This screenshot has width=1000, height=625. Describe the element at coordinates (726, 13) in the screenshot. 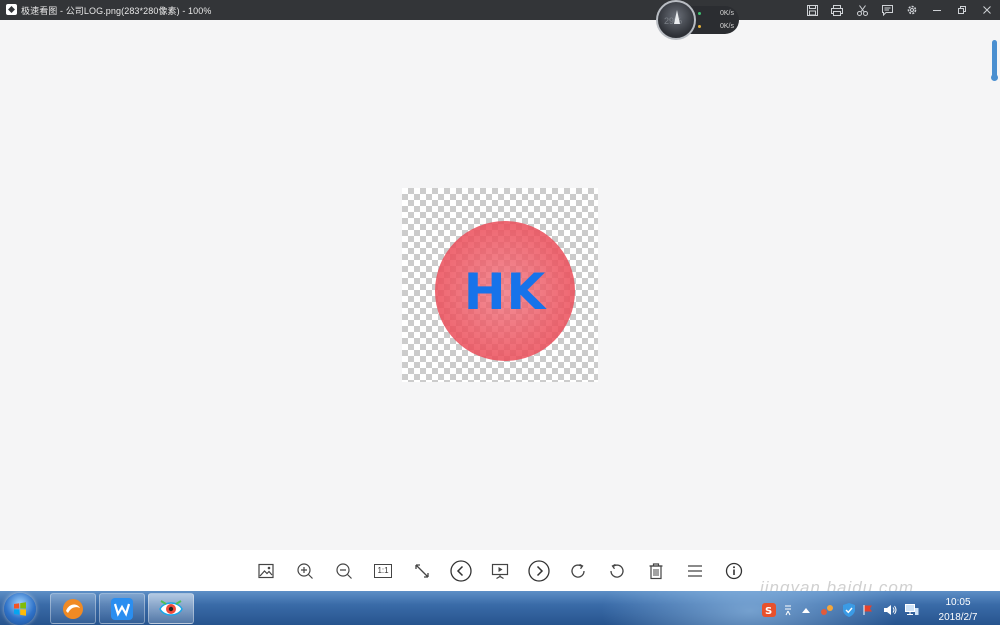

I see `upload-speed: 0K/s` at that location.